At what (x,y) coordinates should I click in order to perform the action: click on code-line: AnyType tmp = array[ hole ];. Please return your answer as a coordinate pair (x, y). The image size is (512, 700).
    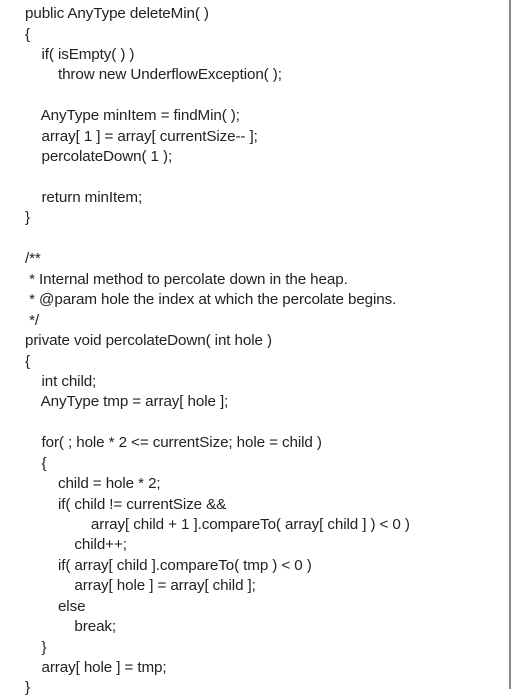
    Looking at the image, I should click on (127, 401).